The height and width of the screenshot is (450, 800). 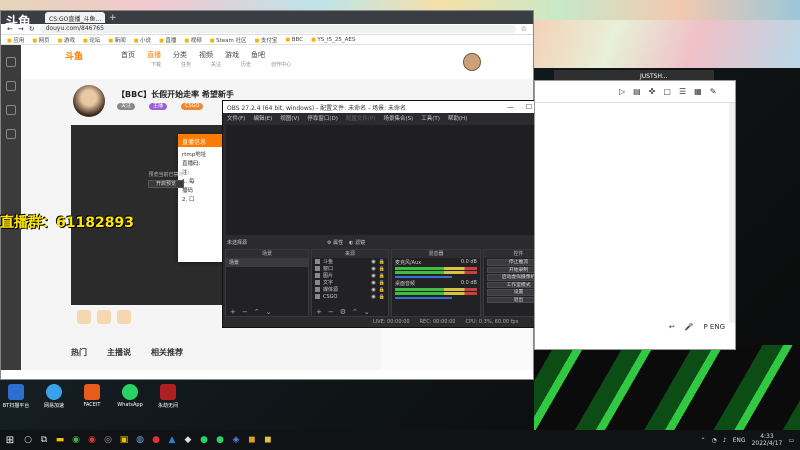 I want to click on source-item: 媒体源 ◉ 🔒, so click(x=350, y=289).